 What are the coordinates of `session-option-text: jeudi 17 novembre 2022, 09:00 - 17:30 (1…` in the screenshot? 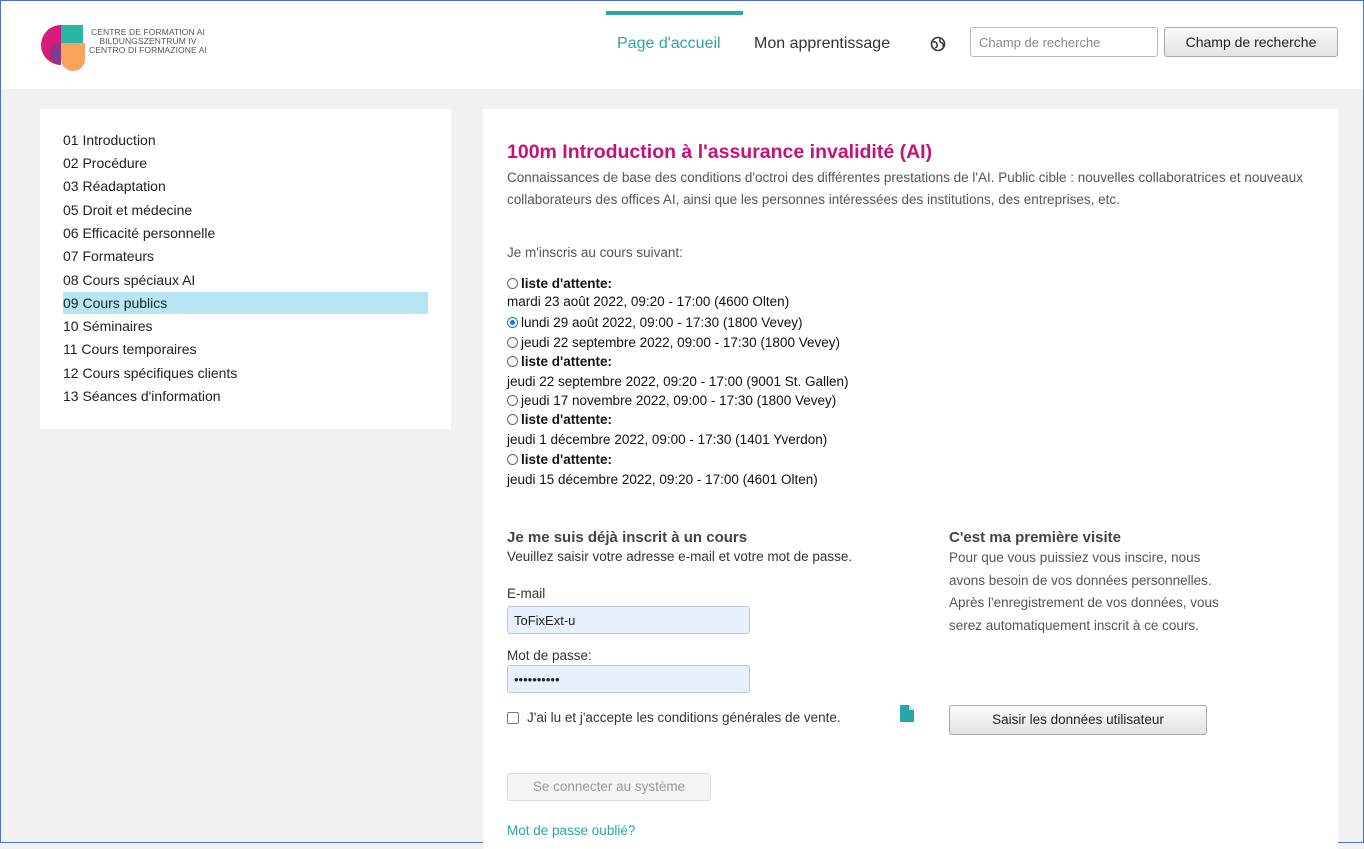 It's located at (679, 400).